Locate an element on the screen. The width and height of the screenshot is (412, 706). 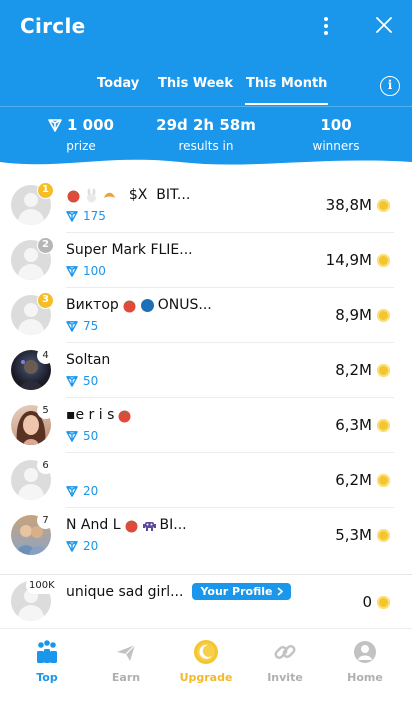
stat-prize: 1 000 prize is located at coordinates (81, 134).